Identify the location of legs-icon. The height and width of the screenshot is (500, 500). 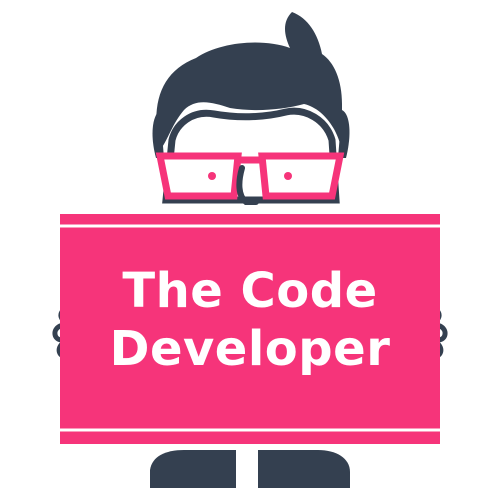
(250, 469).